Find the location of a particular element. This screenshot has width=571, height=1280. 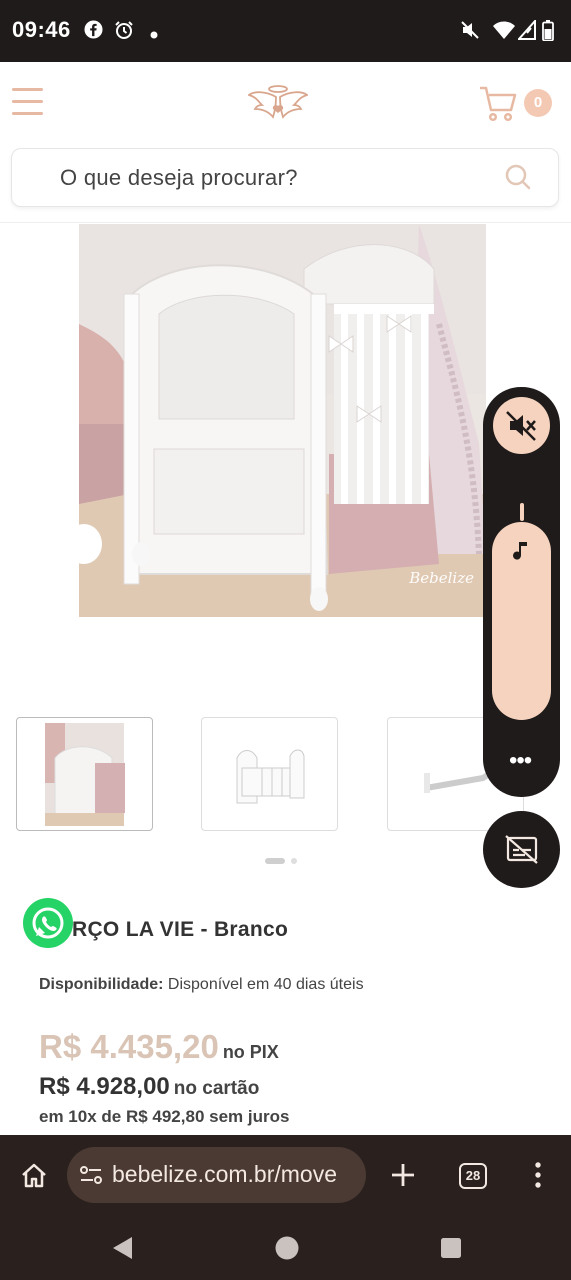

url-text: bebelize.com.br/move is located at coordinates (224, 1174).